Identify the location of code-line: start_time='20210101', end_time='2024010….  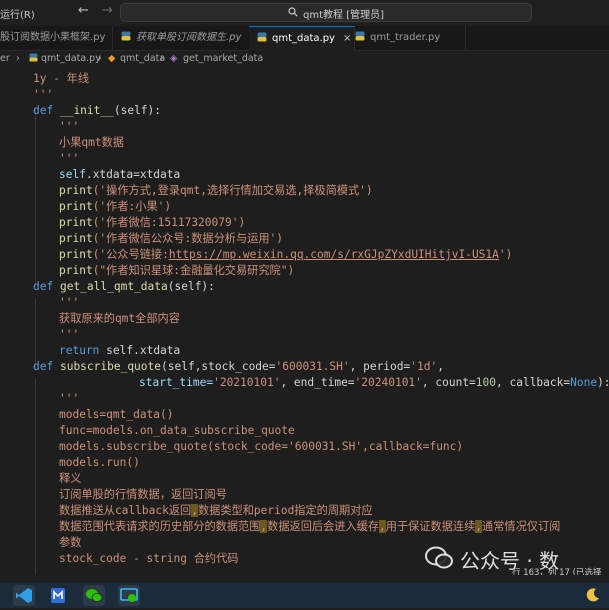
(374, 382).